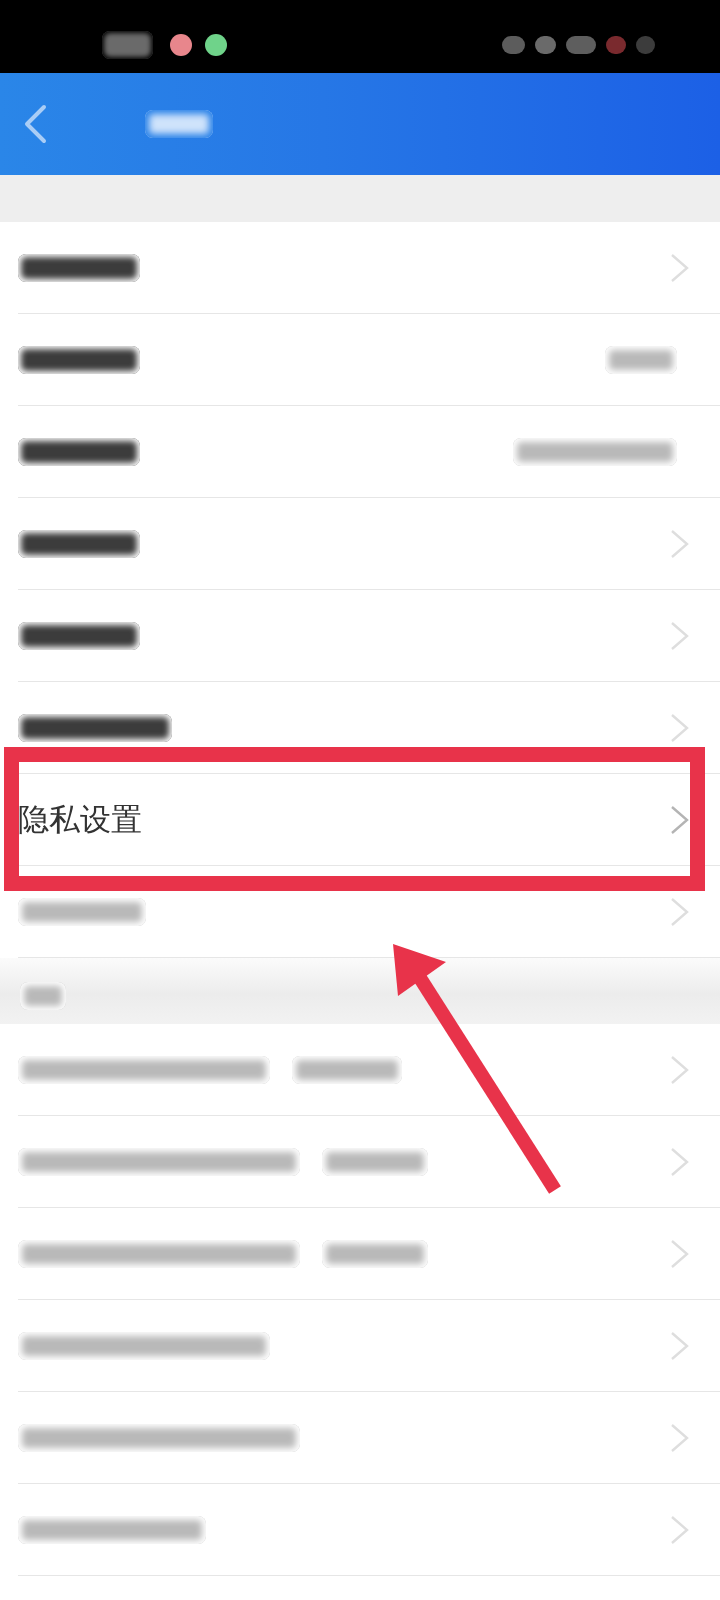 Image resolution: width=720 pixels, height=1600 pixels. Describe the element at coordinates (35, 124) in the screenshot. I see `back-icon` at that location.